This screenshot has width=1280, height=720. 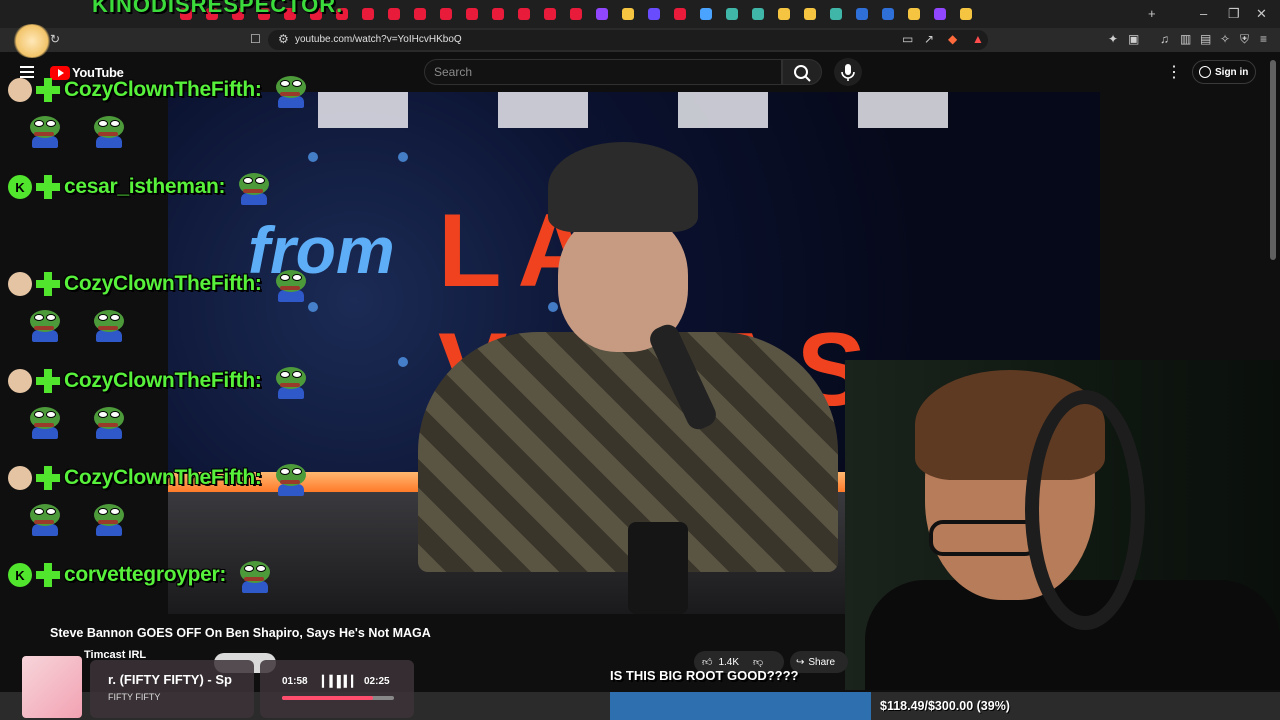 What do you see at coordinates (1174, 72) in the screenshot?
I see `more-options-icon: ⋮` at bounding box center [1174, 72].